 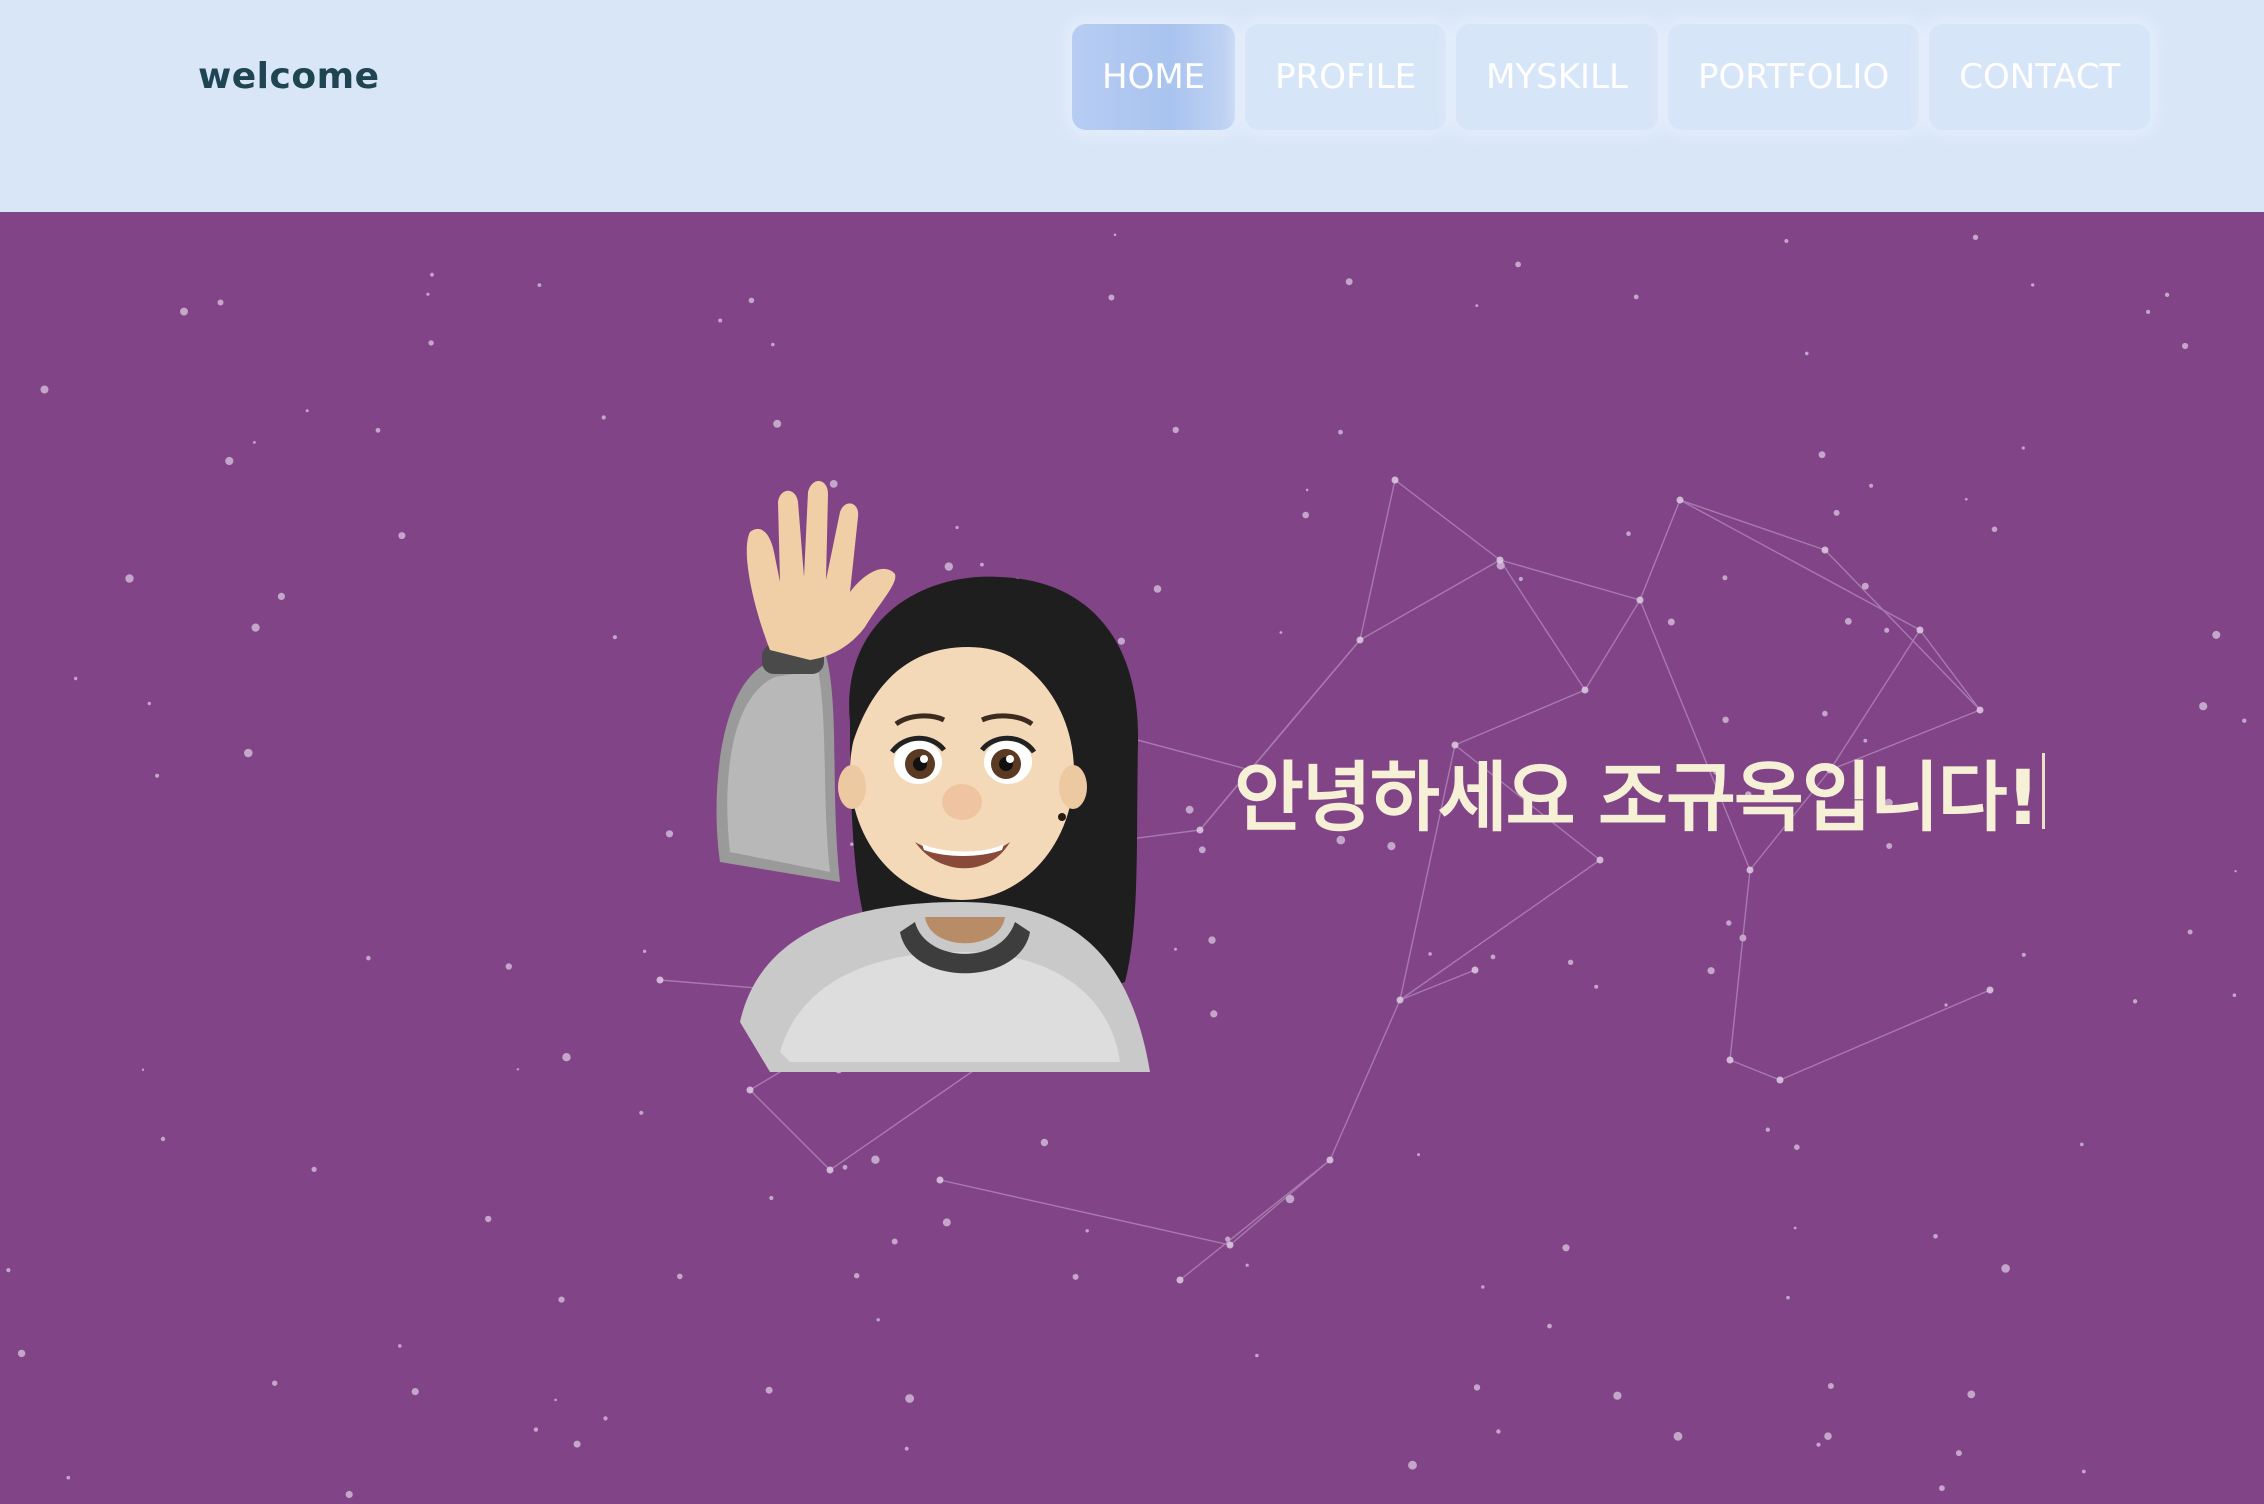 What do you see at coordinates (1637, 797) in the screenshot?
I see `hero-headline-text: 안녕하세요 조규옥입니다!` at bounding box center [1637, 797].